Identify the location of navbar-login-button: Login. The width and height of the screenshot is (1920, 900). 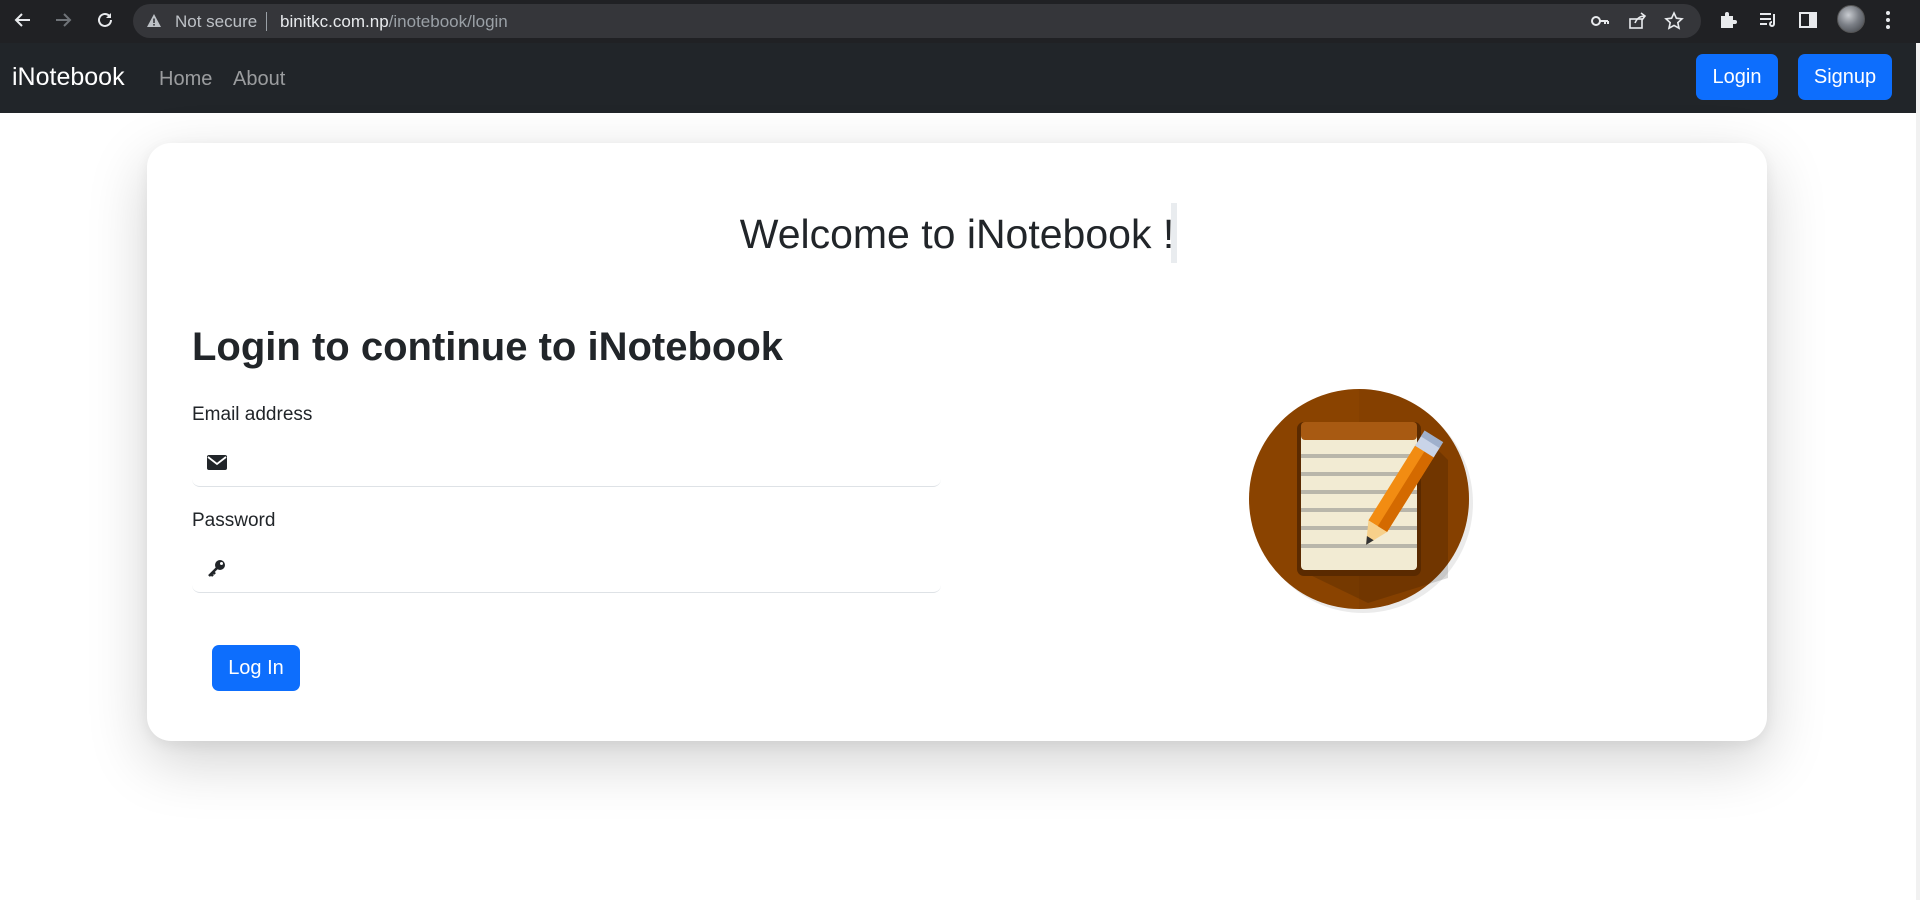
(1737, 77).